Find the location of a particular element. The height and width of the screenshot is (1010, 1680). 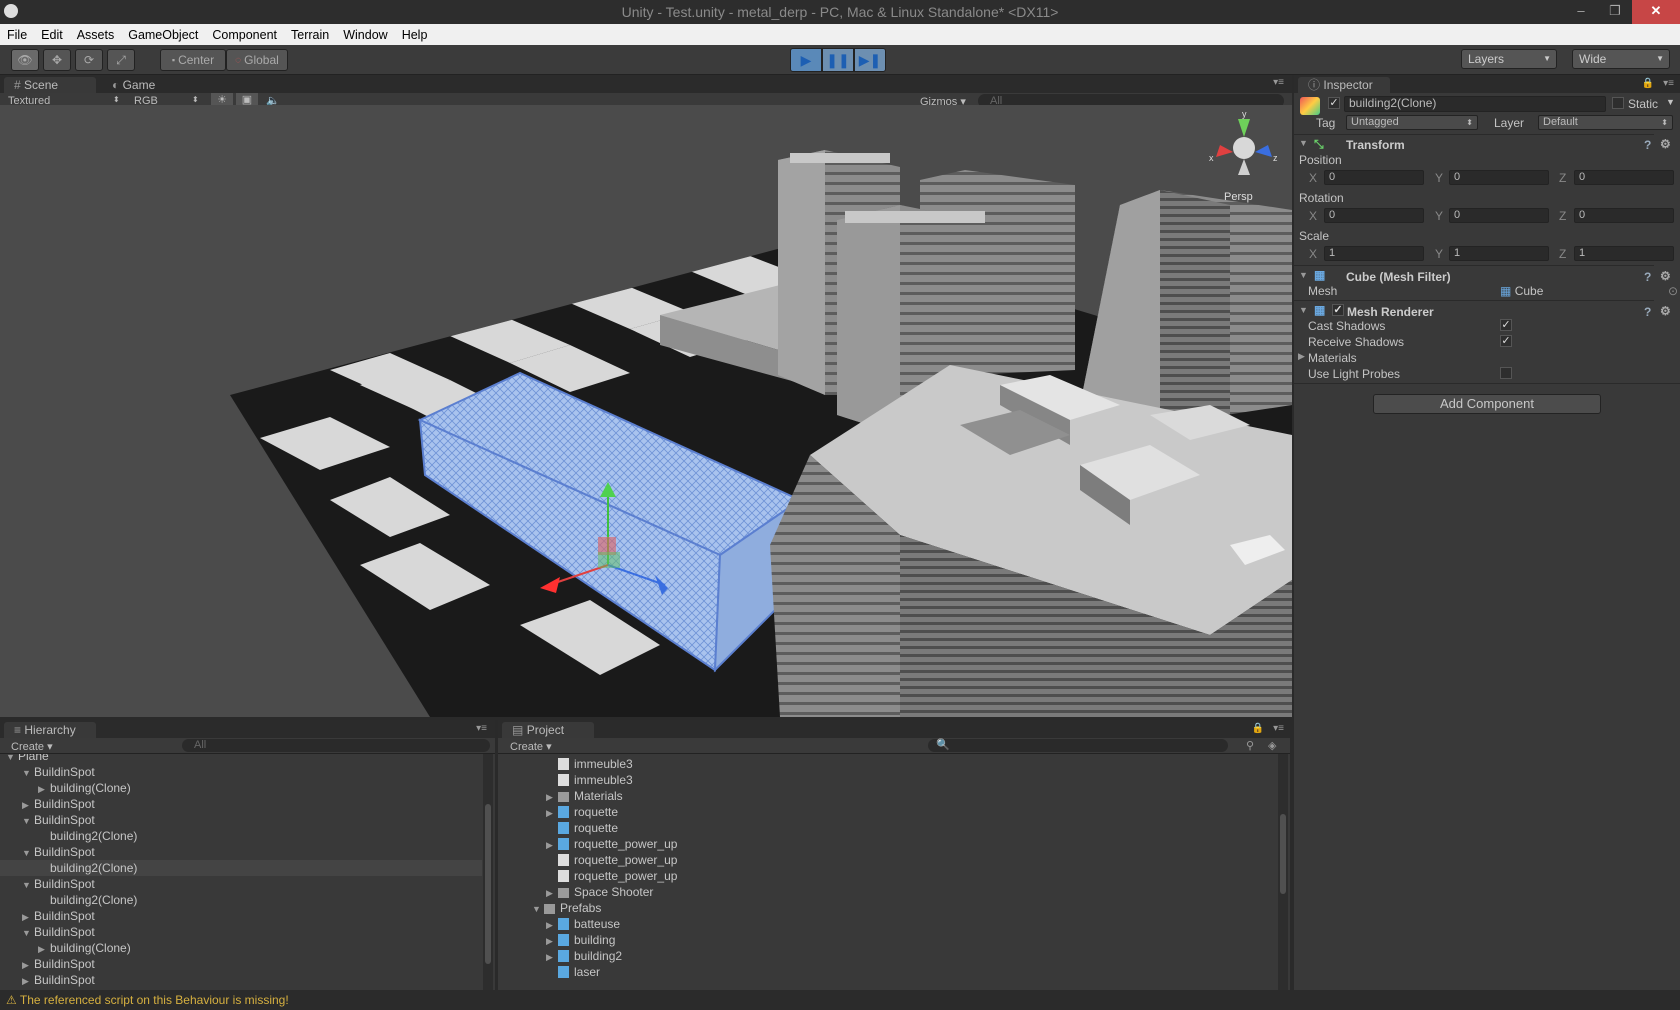

project-row: roquette is located at coordinates (582, 828).